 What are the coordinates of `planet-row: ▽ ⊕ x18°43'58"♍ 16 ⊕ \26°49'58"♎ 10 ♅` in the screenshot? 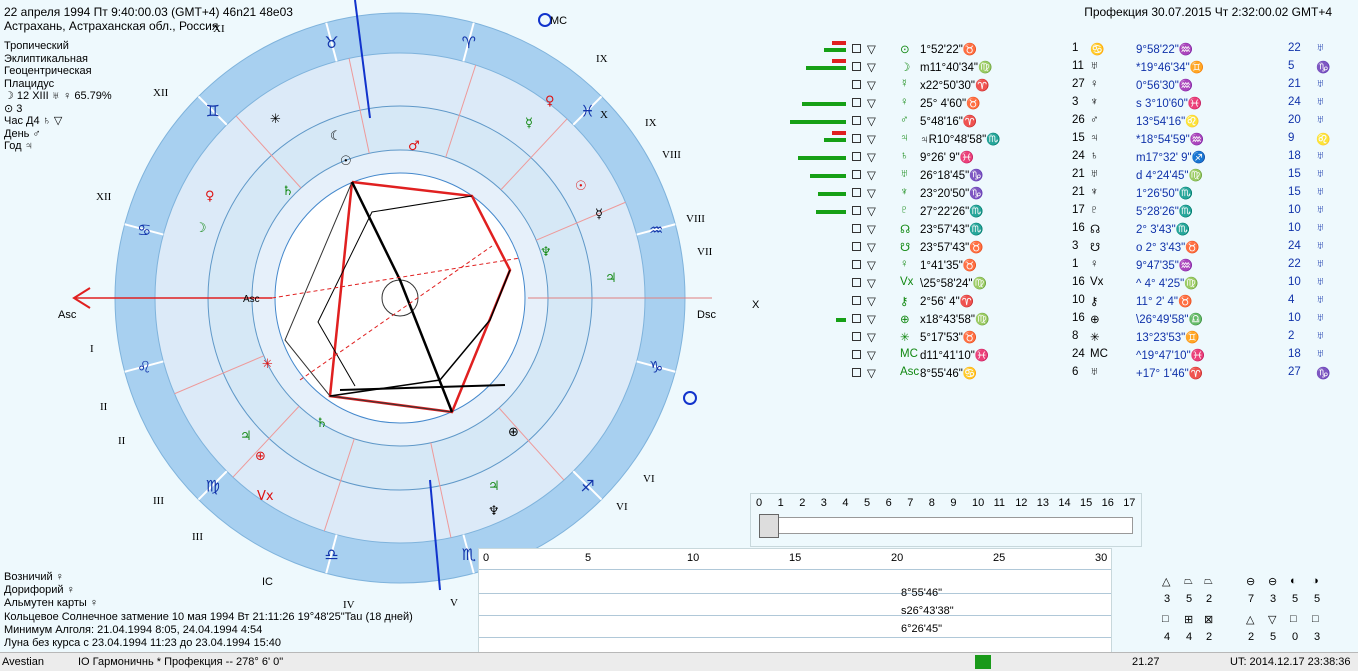 It's located at (1068, 319).